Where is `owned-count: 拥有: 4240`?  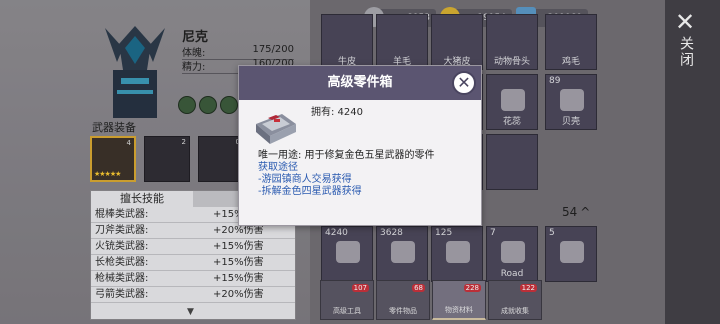 owned-count: 拥有: 4240 is located at coordinates (337, 112).